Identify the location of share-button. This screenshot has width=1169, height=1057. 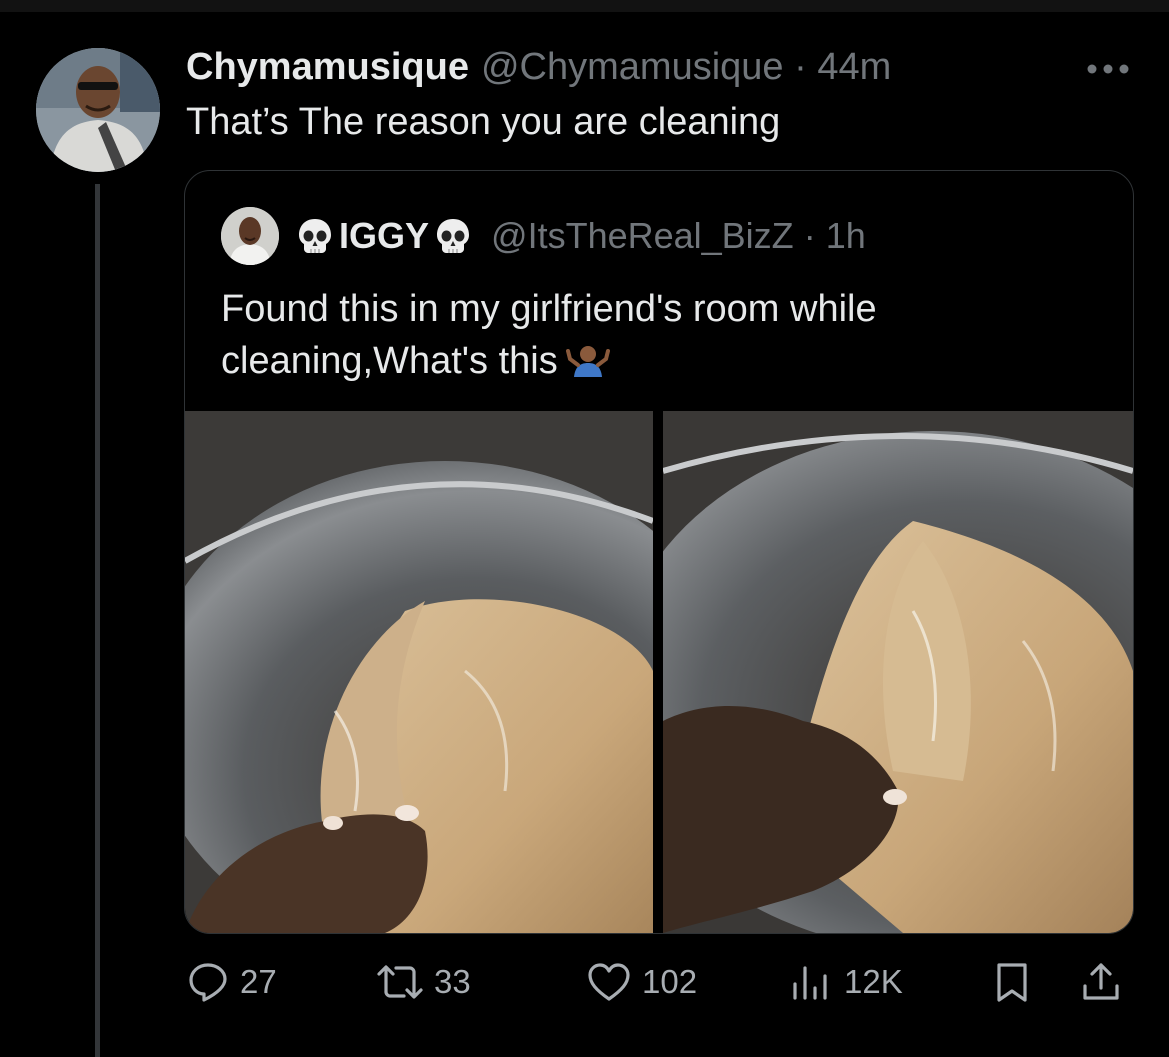
(1106, 982).